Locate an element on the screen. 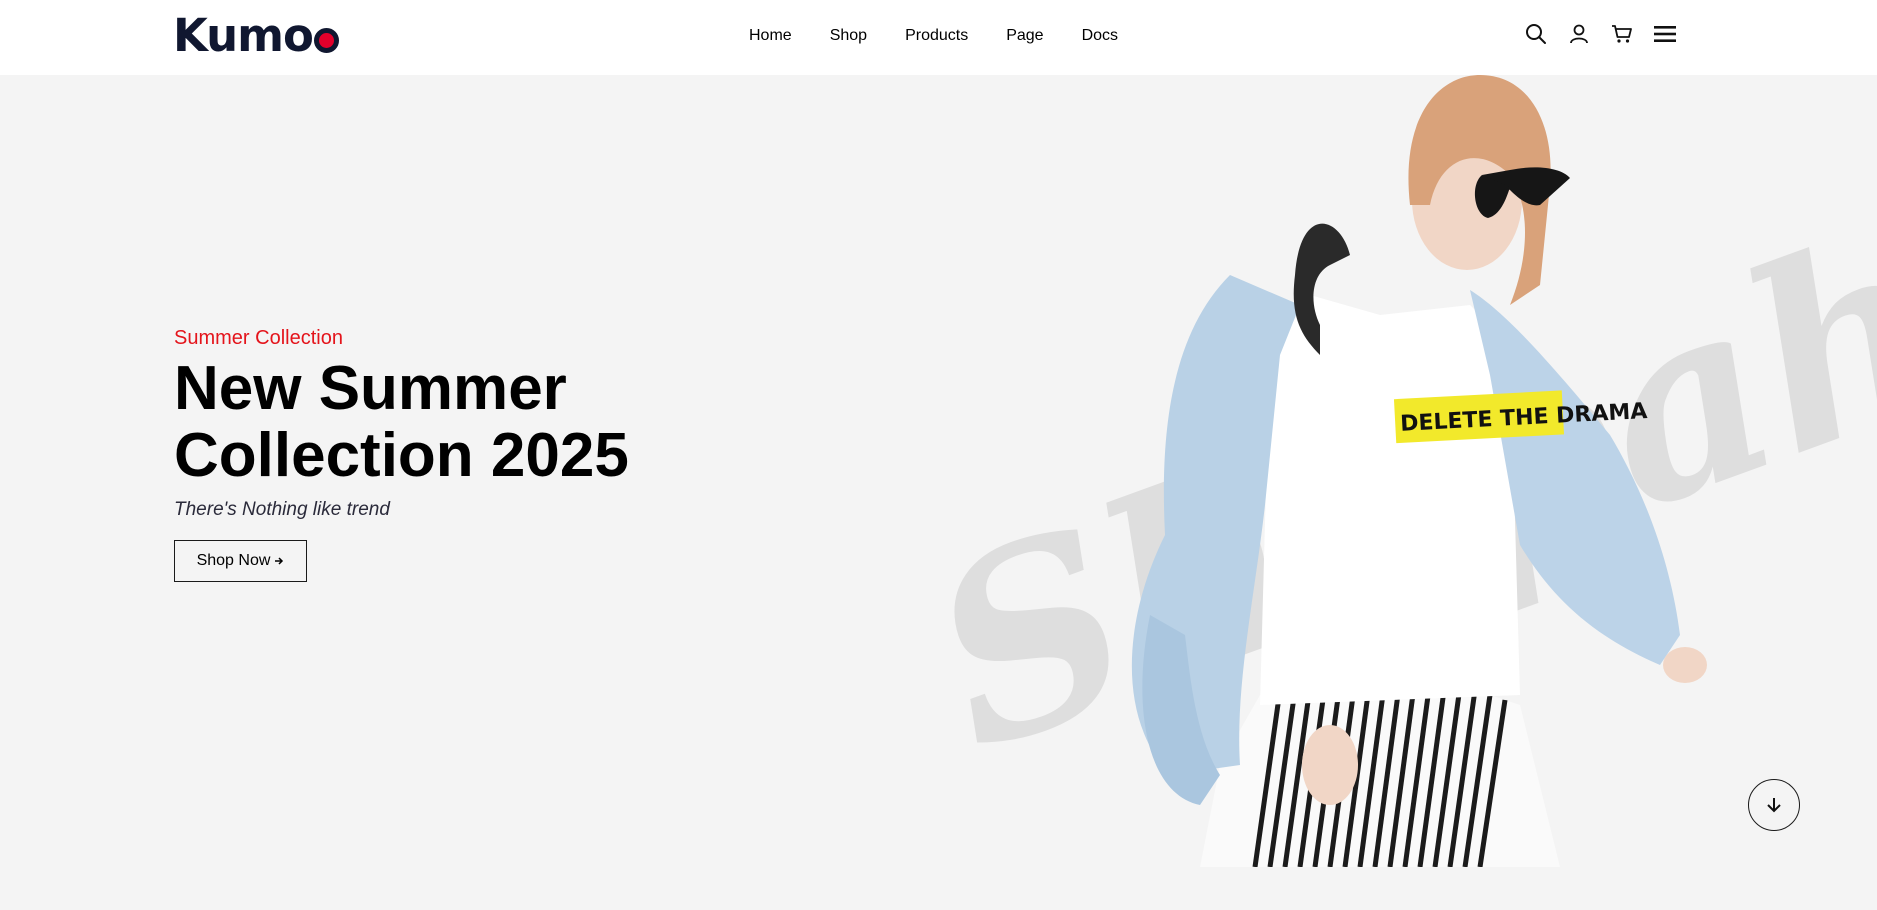 The width and height of the screenshot is (1877, 910). logo-dot-icon is located at coordinates (326, 40).